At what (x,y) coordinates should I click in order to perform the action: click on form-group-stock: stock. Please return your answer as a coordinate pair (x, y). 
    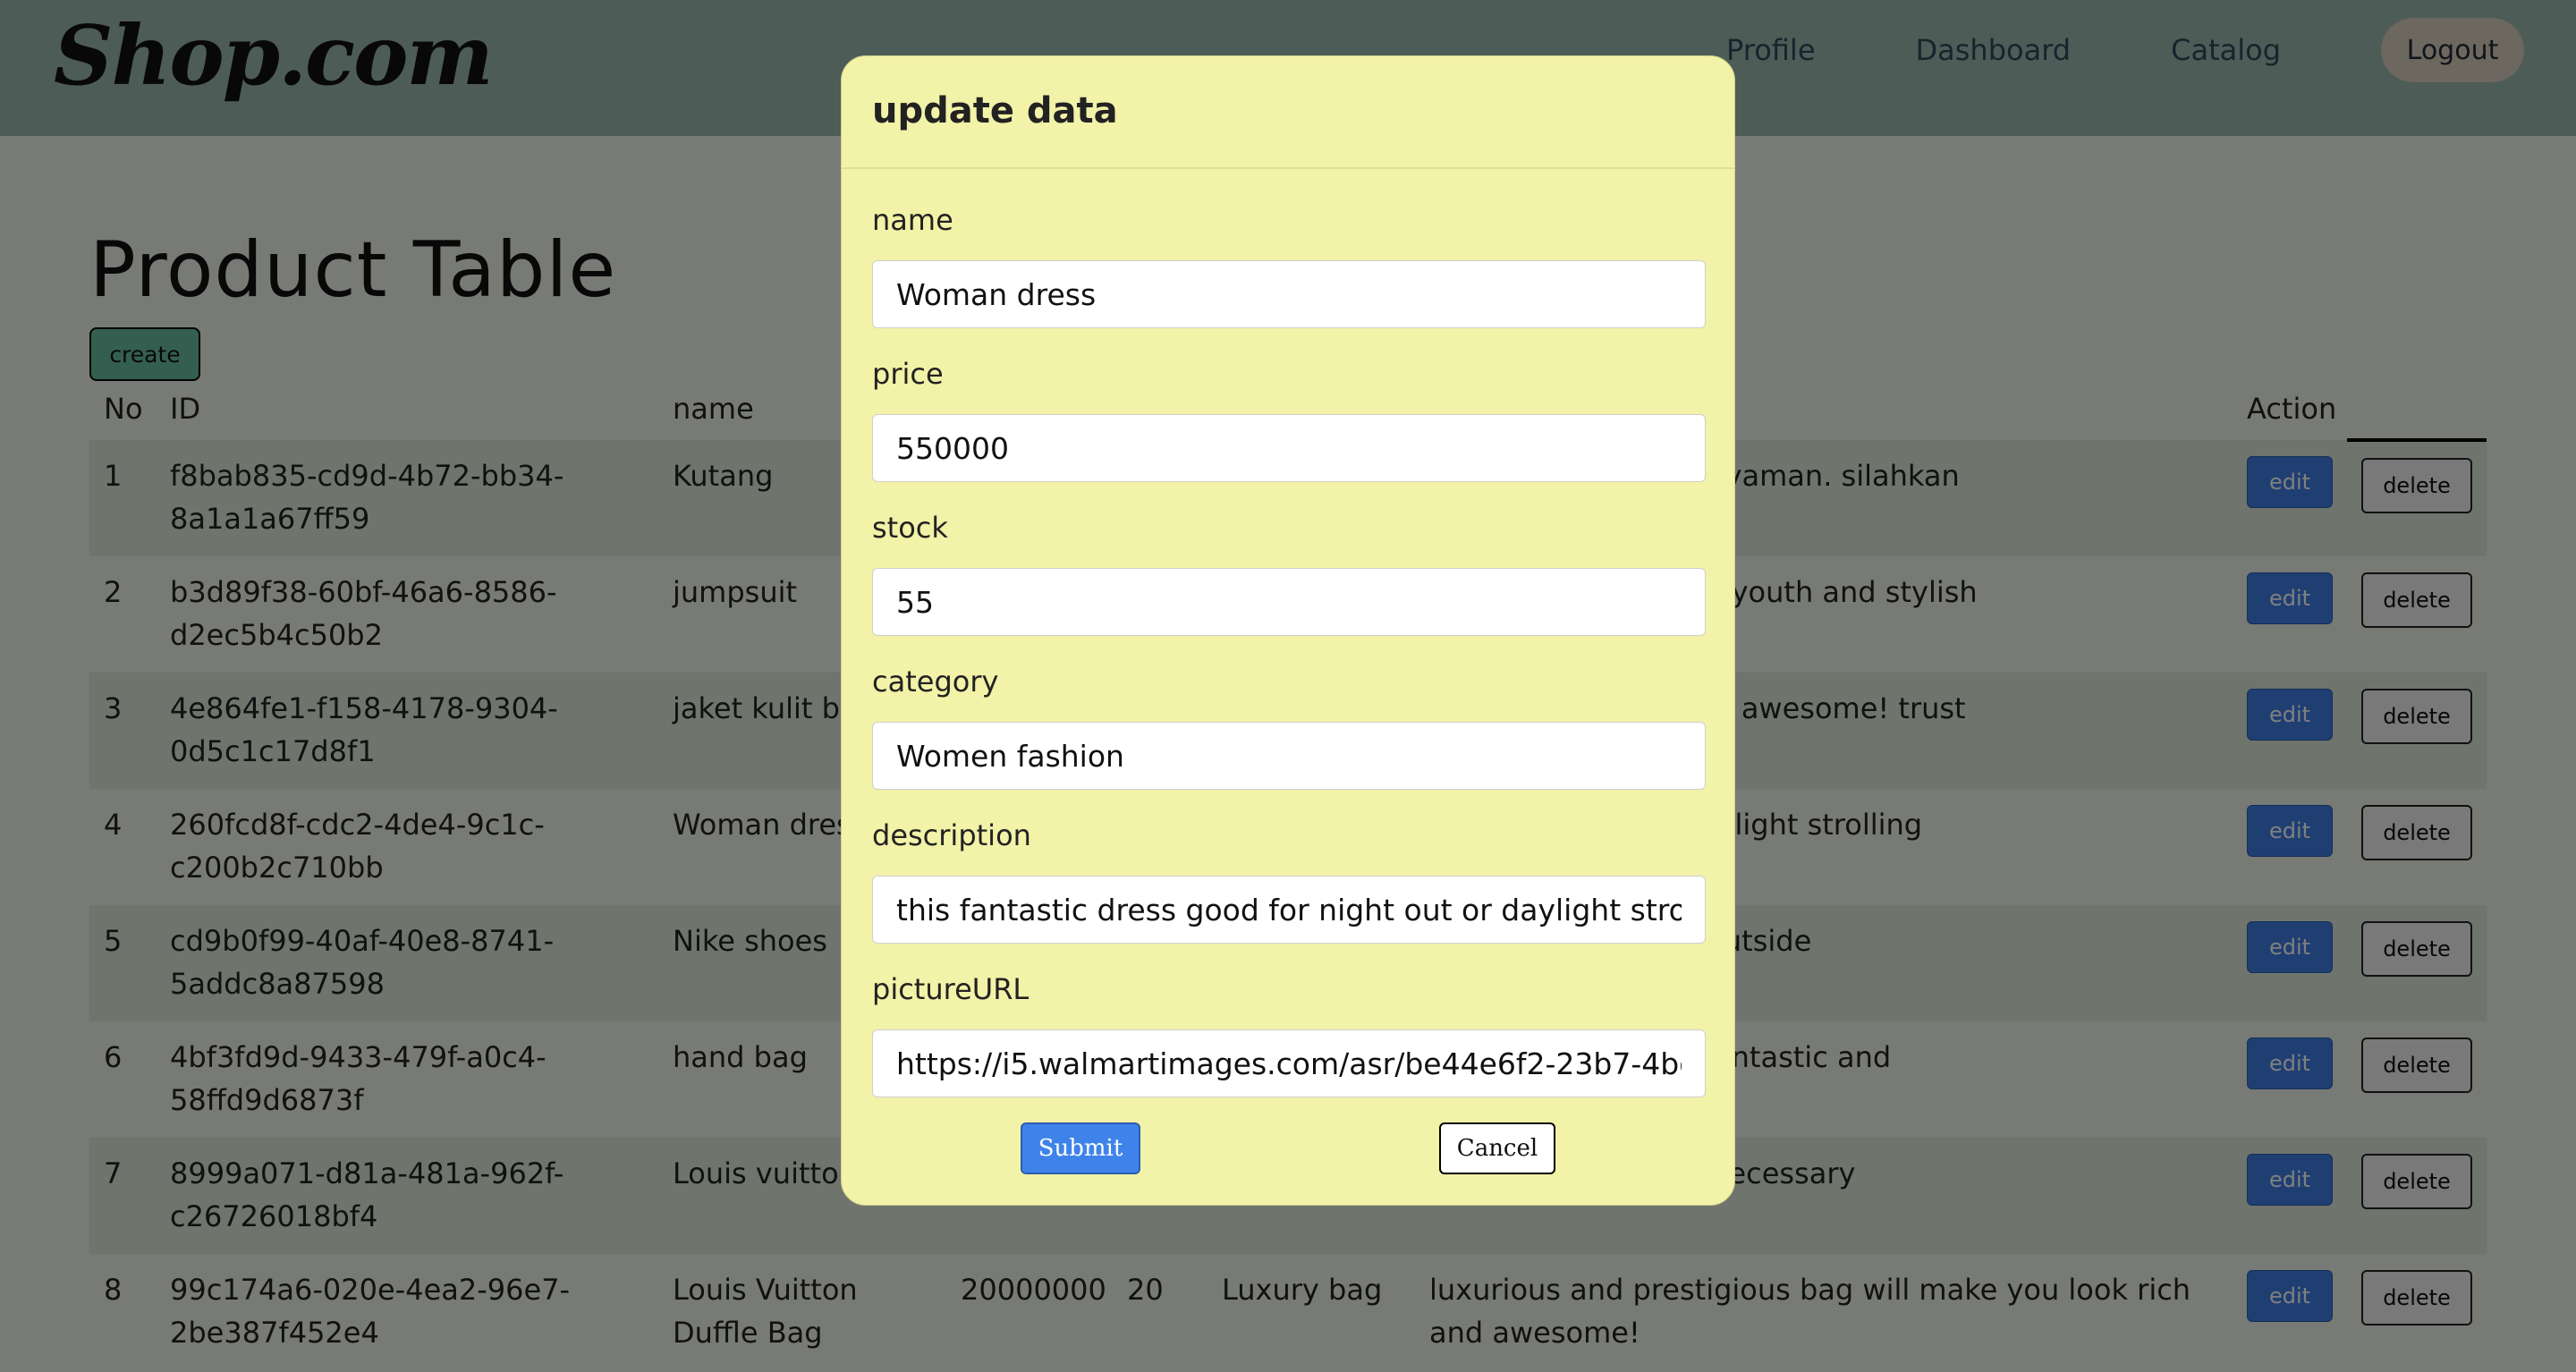
    Looking at the image, I should click on (1289, 573).